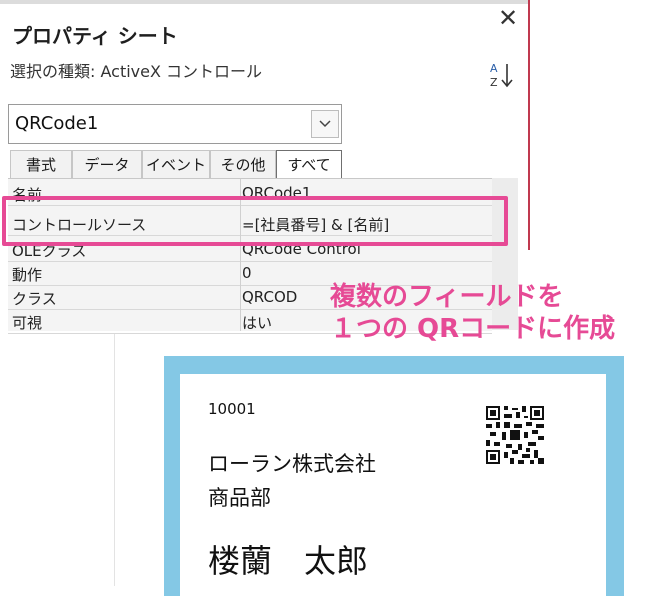  Describe the element at coordinates (27, 275) in the screenshot. I see `property-name: 動作` at that location.